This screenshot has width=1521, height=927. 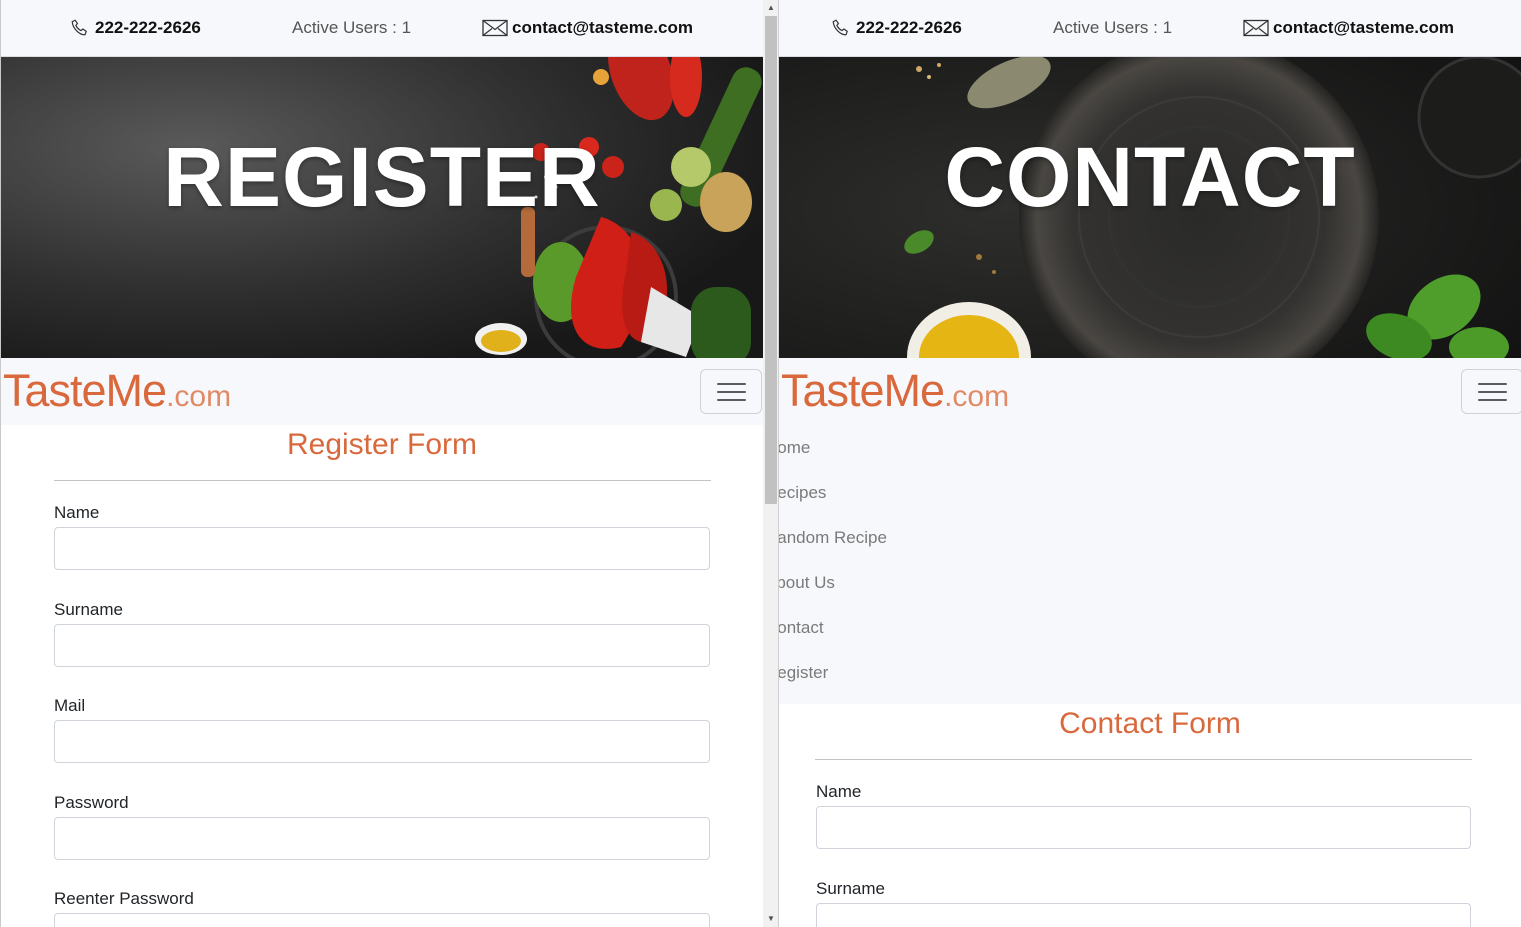 What do you see at coordinates (833, 538) in the screenshot?
I see `menu-item-random-recipe: Random Recipe` at bounding box center [833, 538].